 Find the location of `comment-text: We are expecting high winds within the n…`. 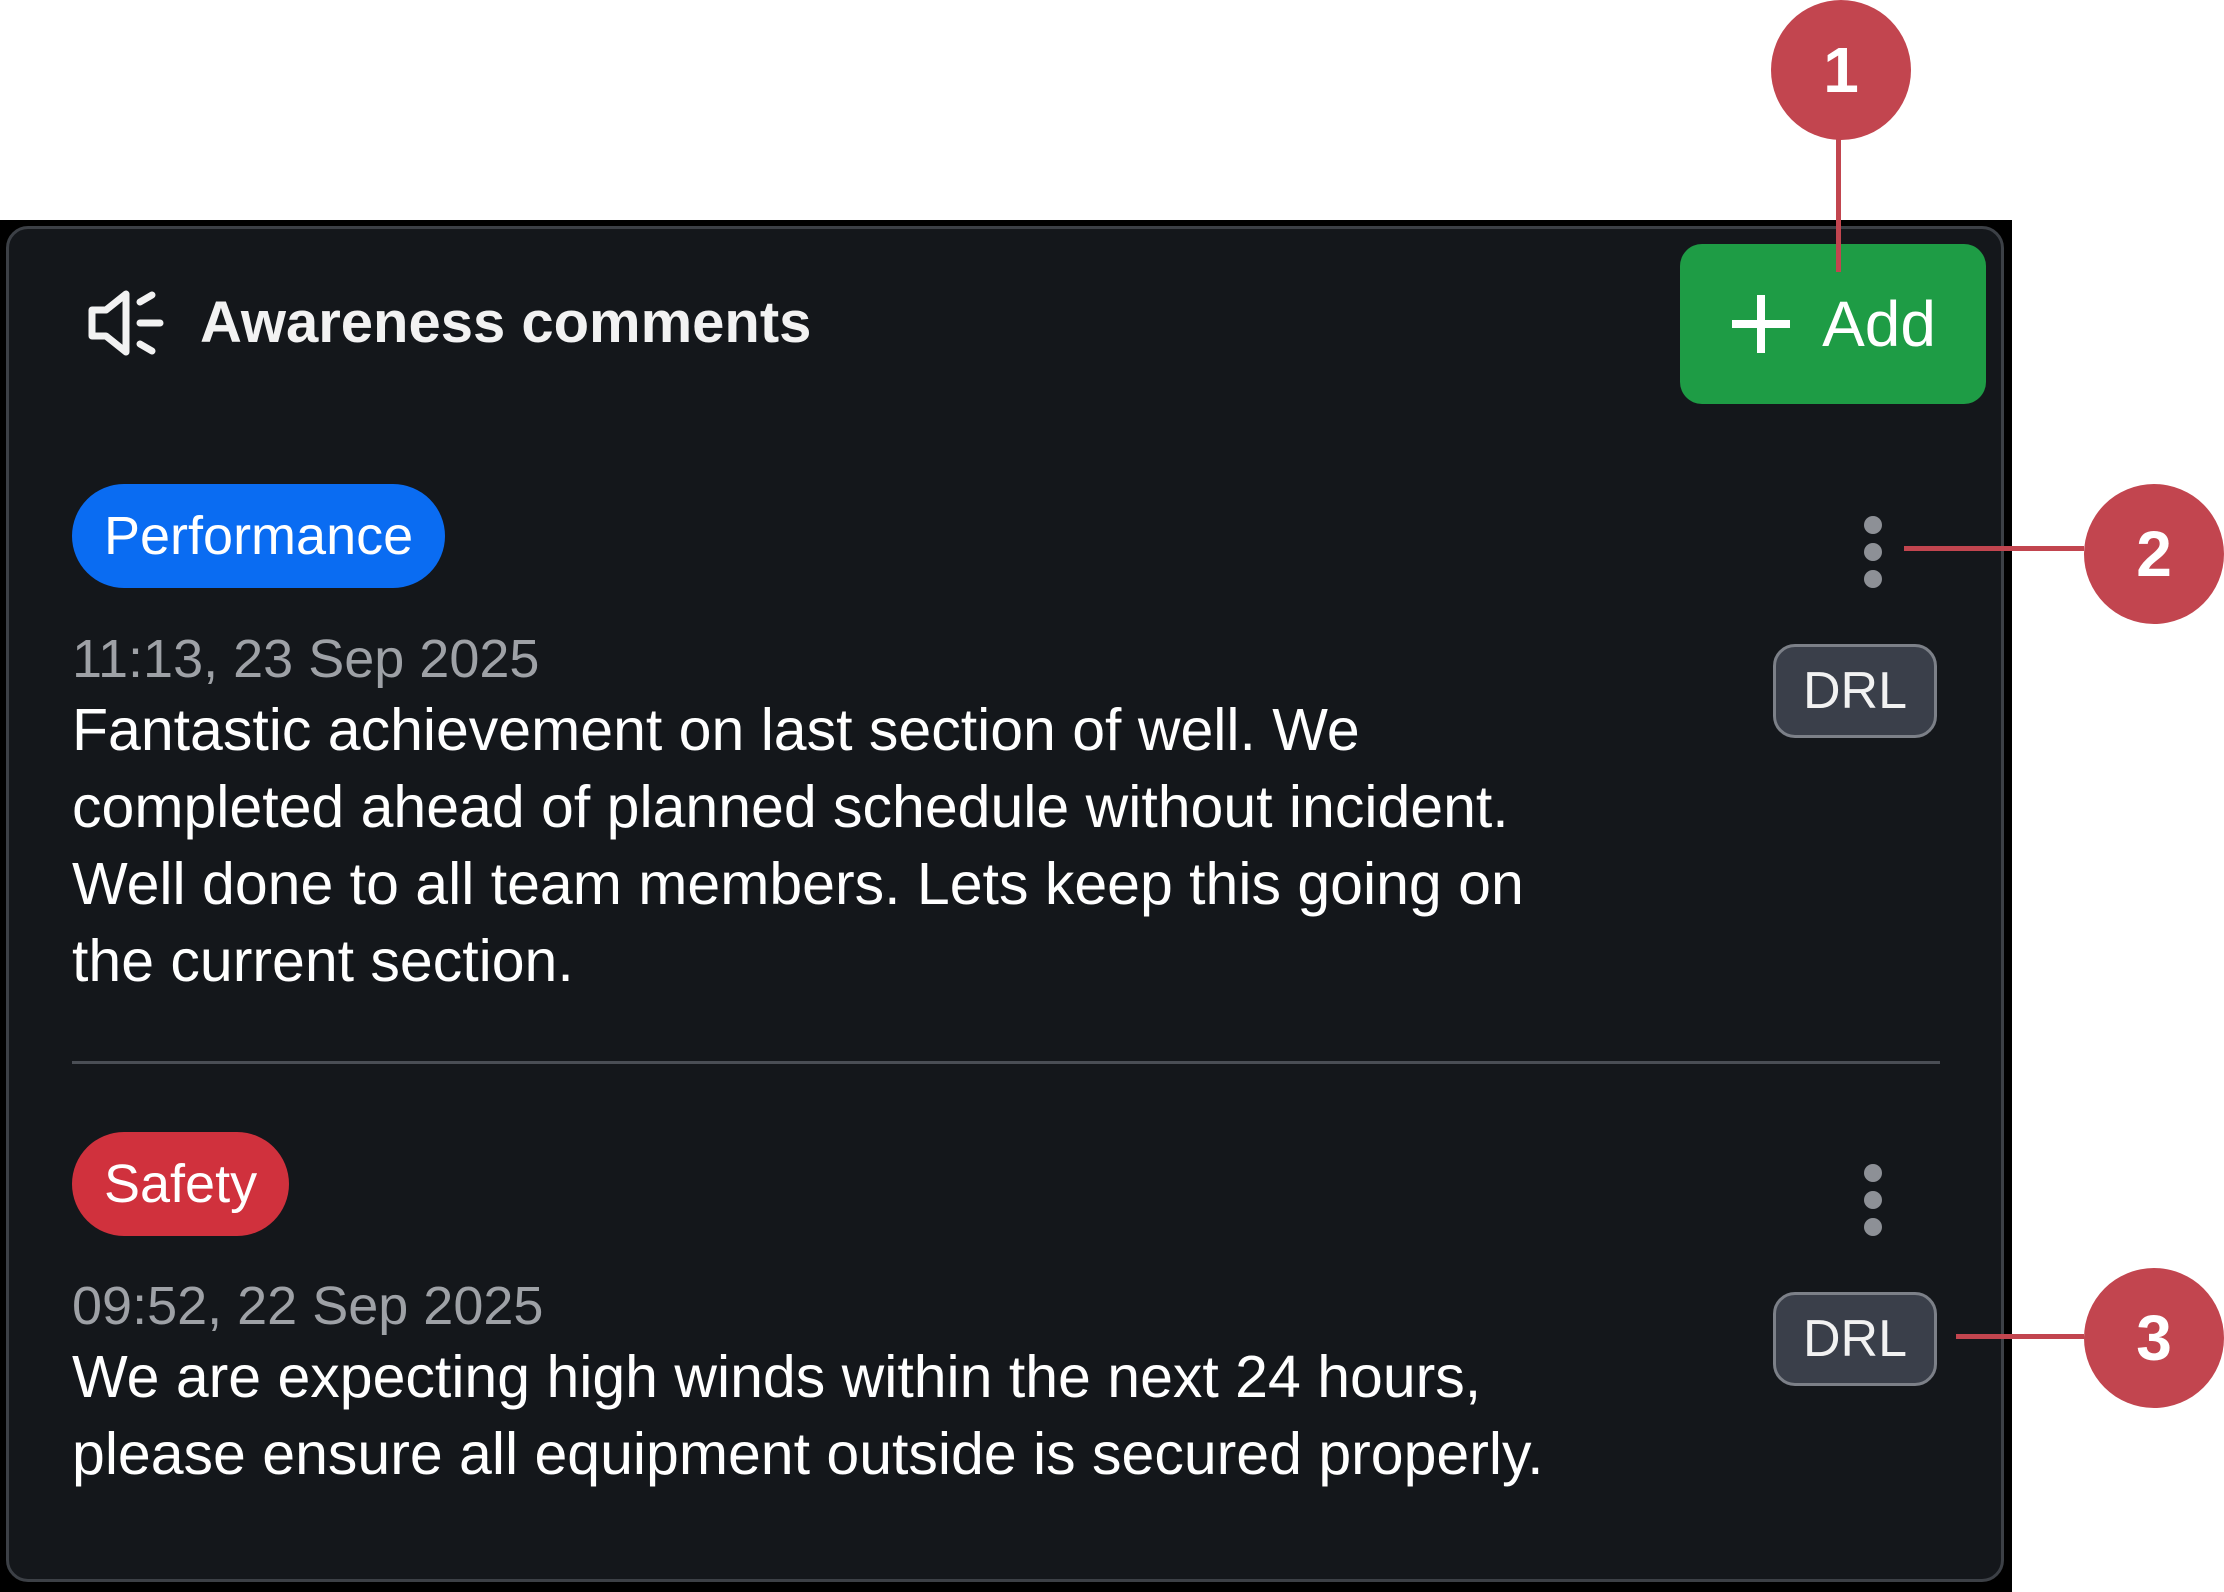

comment-text: We are expecting high winds within the n… is located at coordinates (808, 1415).